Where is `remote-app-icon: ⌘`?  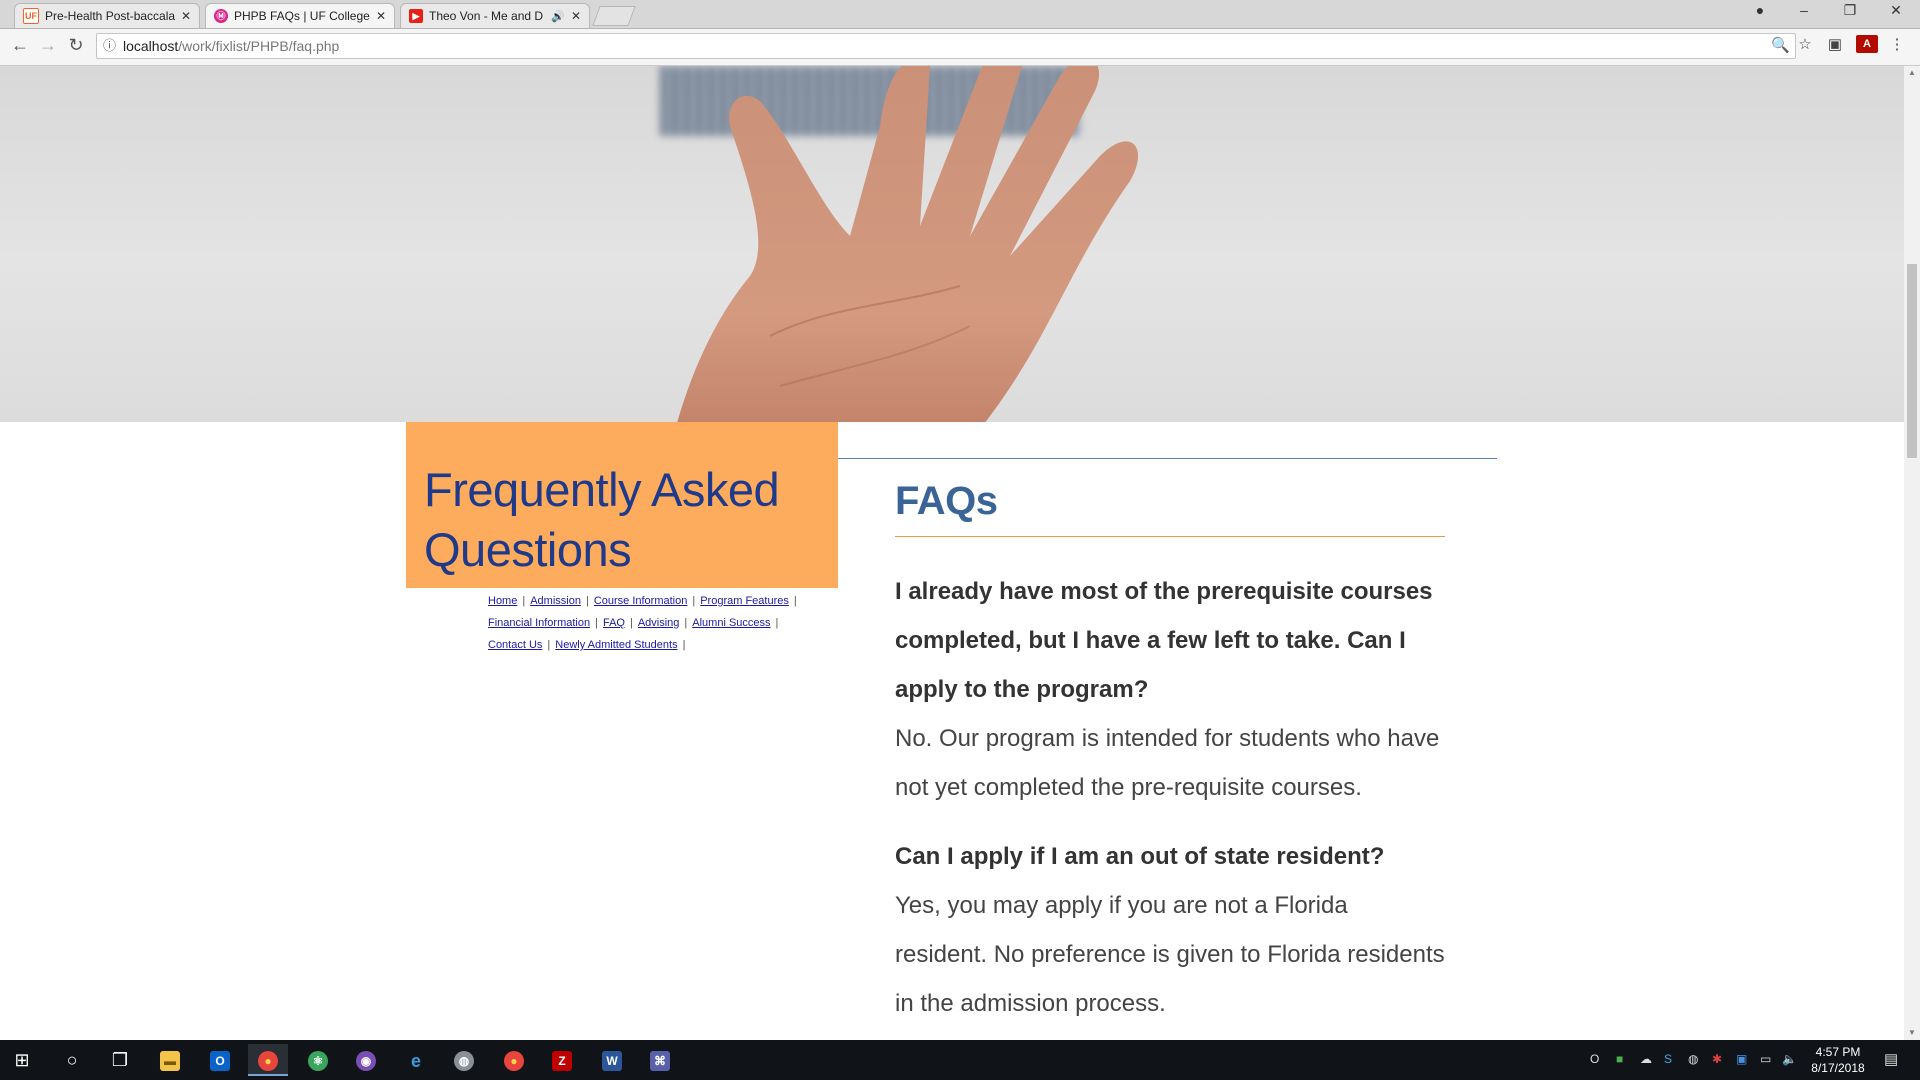 remote-app-icon: ⌘ is located at coordinates (660, 1060).